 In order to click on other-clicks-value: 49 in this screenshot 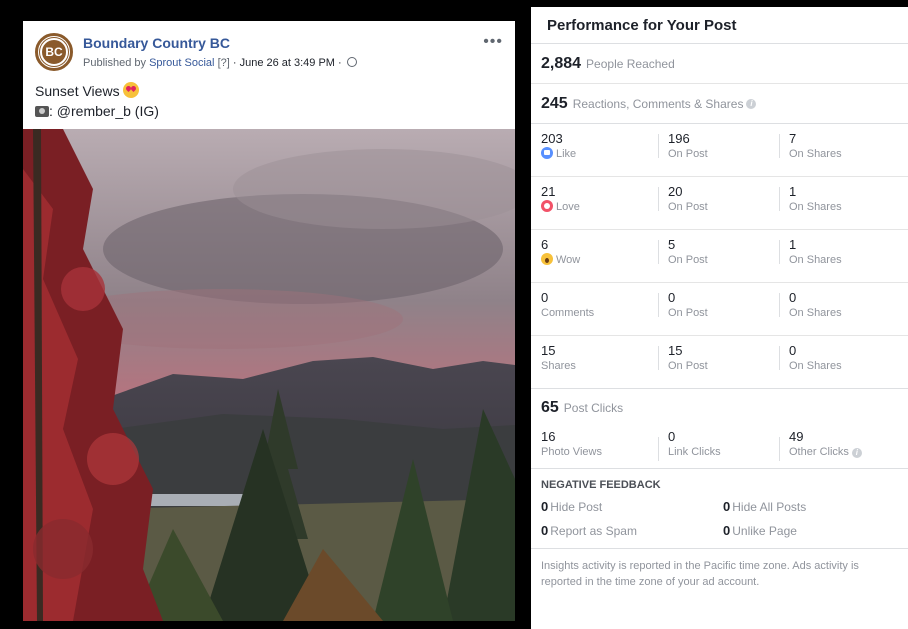, I will do `click(796, 436)`.